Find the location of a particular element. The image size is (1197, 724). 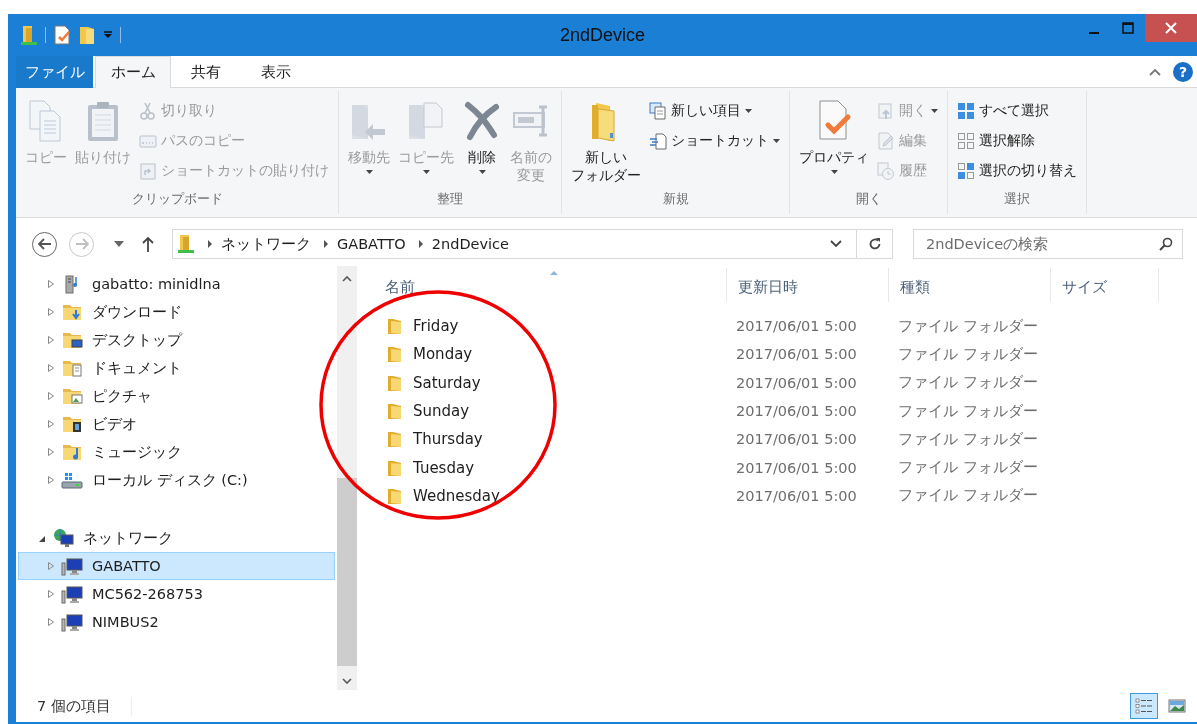

scissors-icon is located at coordinates (148, 111).